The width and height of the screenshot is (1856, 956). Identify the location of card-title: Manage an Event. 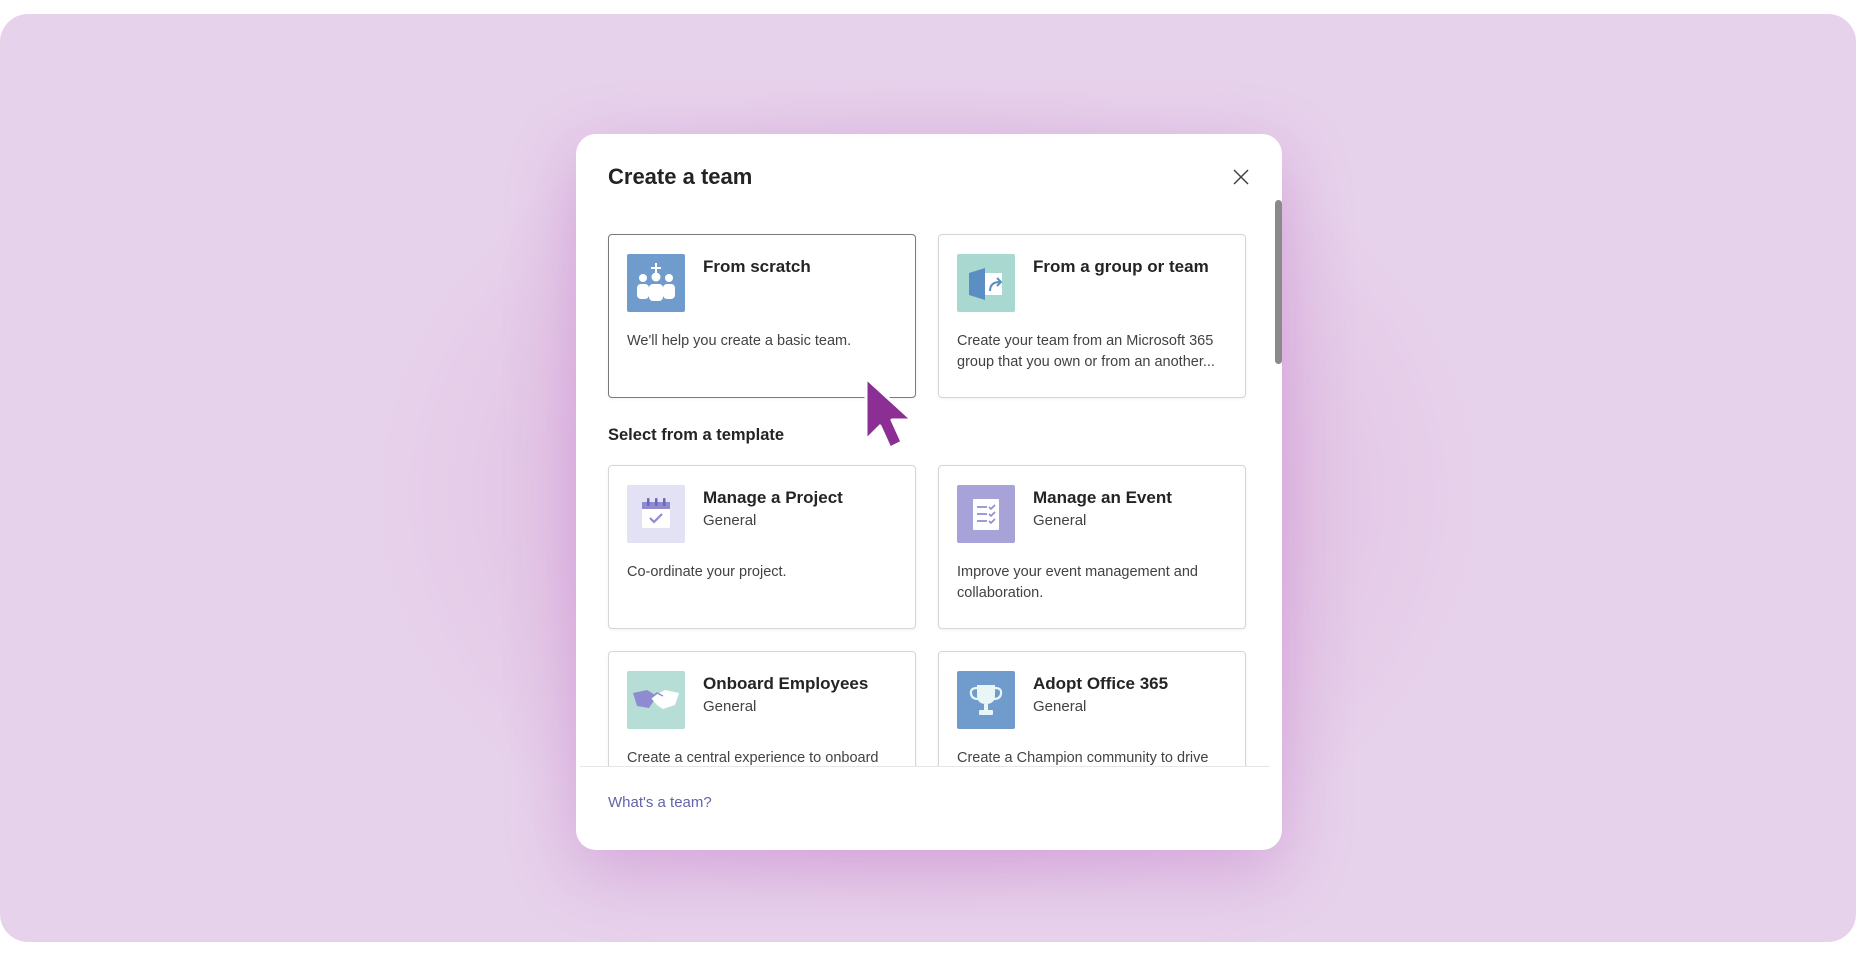
(1102, 497).